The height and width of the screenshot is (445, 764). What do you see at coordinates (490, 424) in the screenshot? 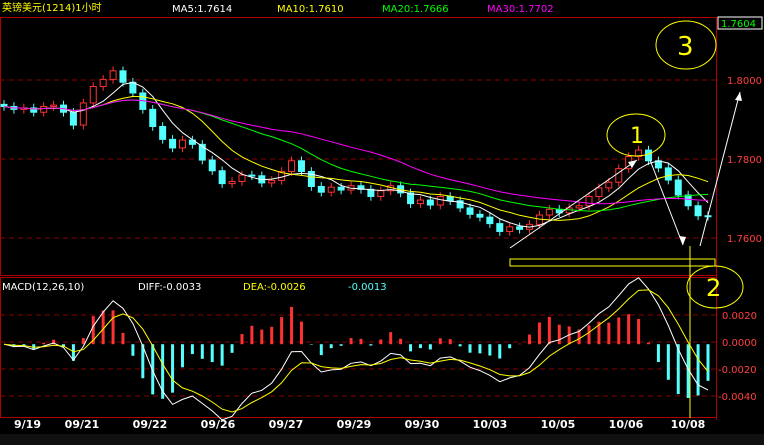
I see `x-tick-label: 10/03` at bounding box center [490, 424].